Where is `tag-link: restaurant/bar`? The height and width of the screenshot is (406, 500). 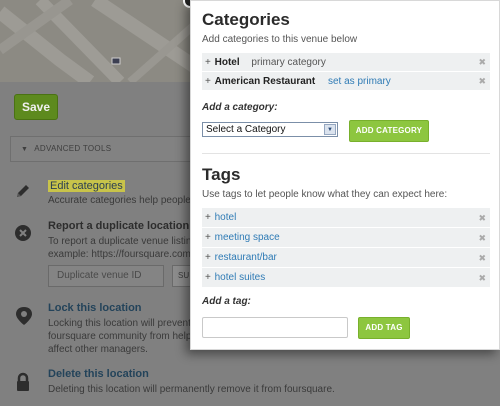 tag-link: restaurant/bar is located at coordinates (246, 257).